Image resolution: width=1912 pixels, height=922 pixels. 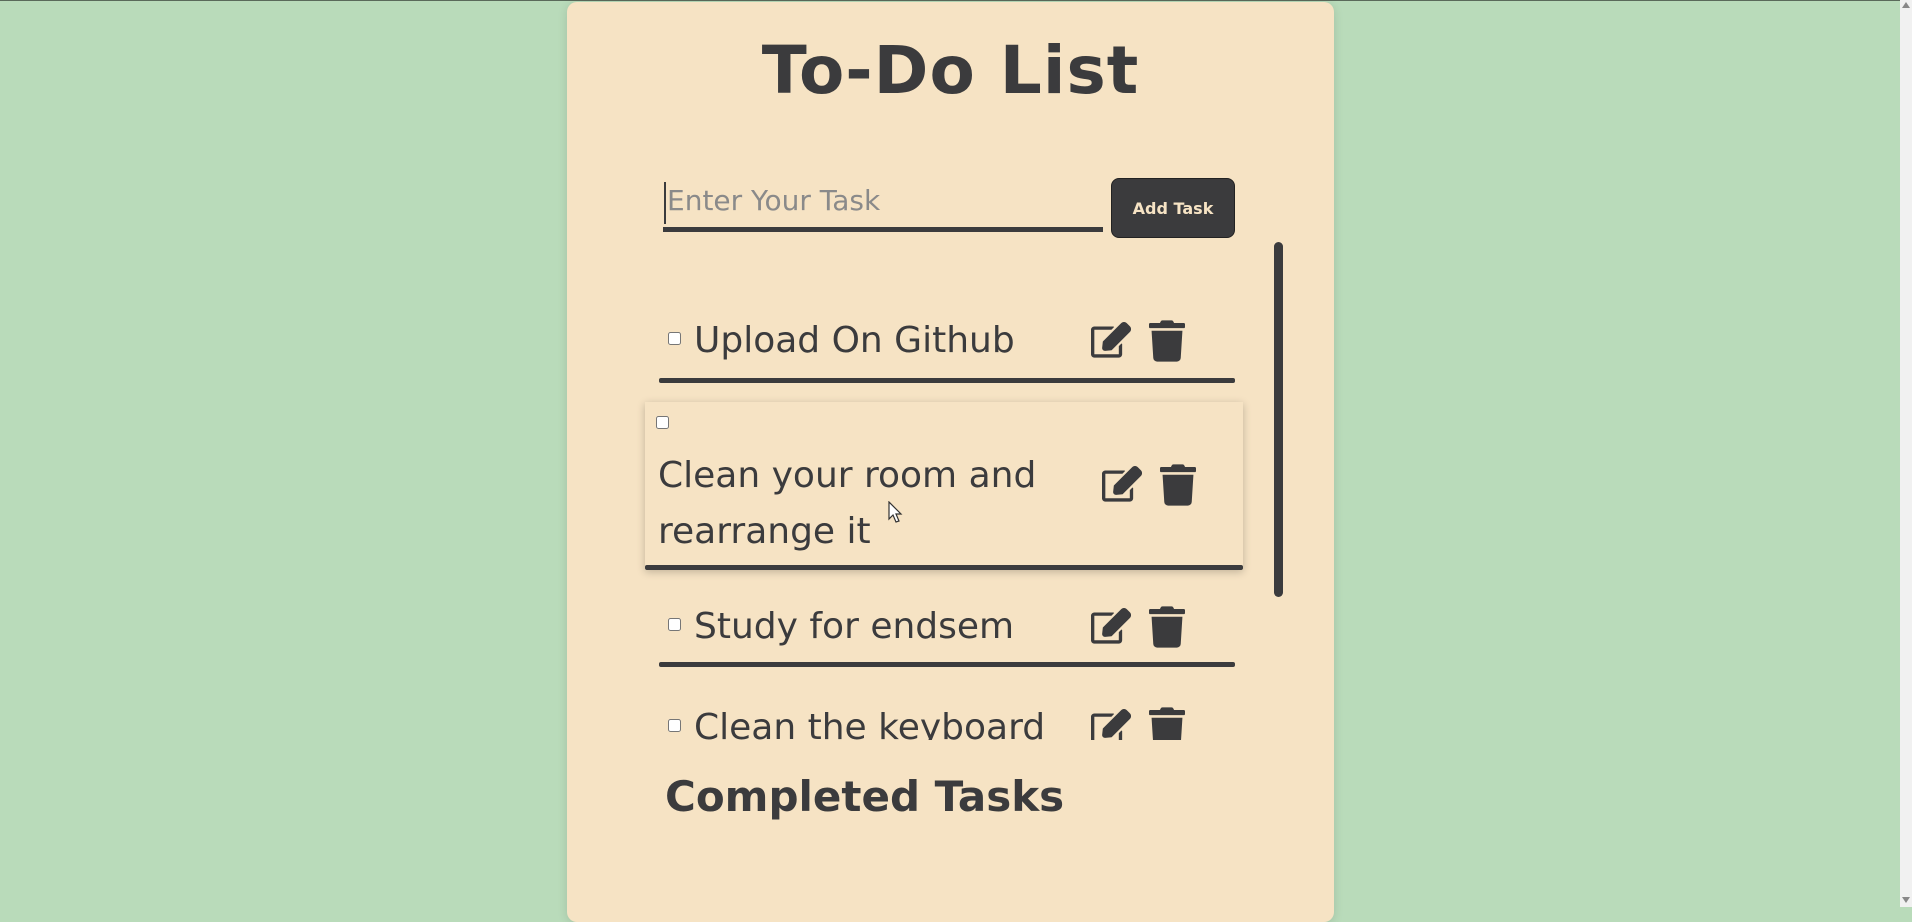 What do you see at coordinates (1906, 900) in the screenshot?
I see `scroll-down-icon` at bounding box center [1906, 900].